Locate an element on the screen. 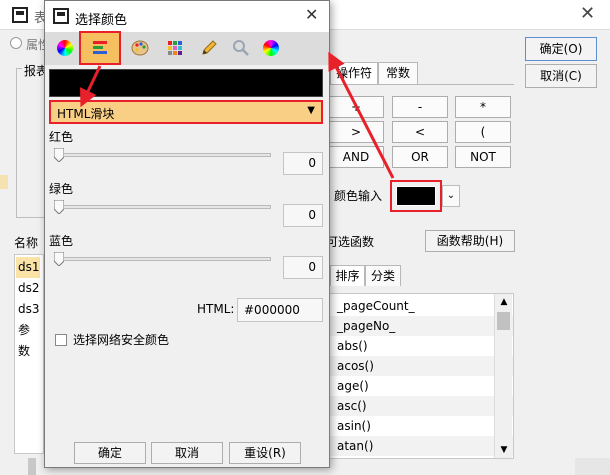  annotation-arrows is located at coordinates (237, 115).